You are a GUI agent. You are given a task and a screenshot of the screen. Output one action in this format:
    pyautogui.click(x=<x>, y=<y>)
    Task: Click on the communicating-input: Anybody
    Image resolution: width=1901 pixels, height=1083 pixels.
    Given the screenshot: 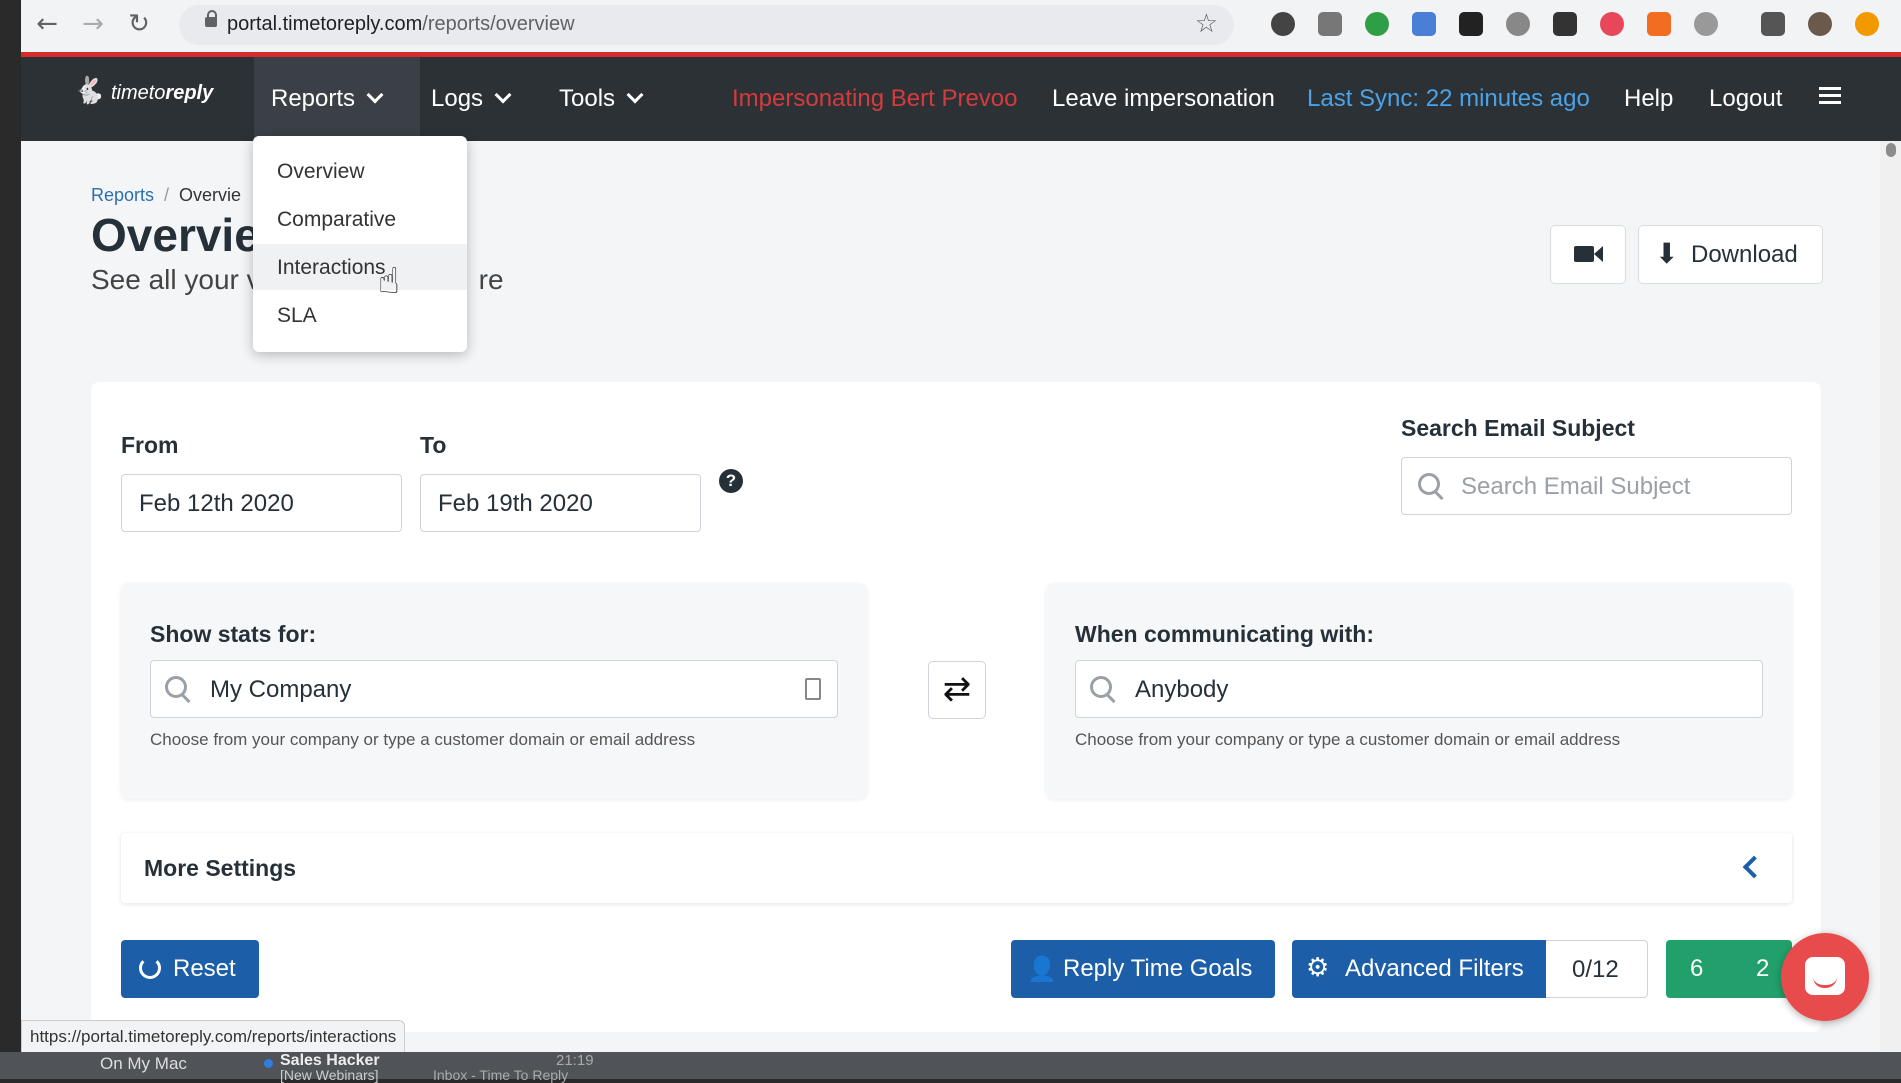 What is the action you would take?
    pyautogui.click(x=1419, y=689)
    